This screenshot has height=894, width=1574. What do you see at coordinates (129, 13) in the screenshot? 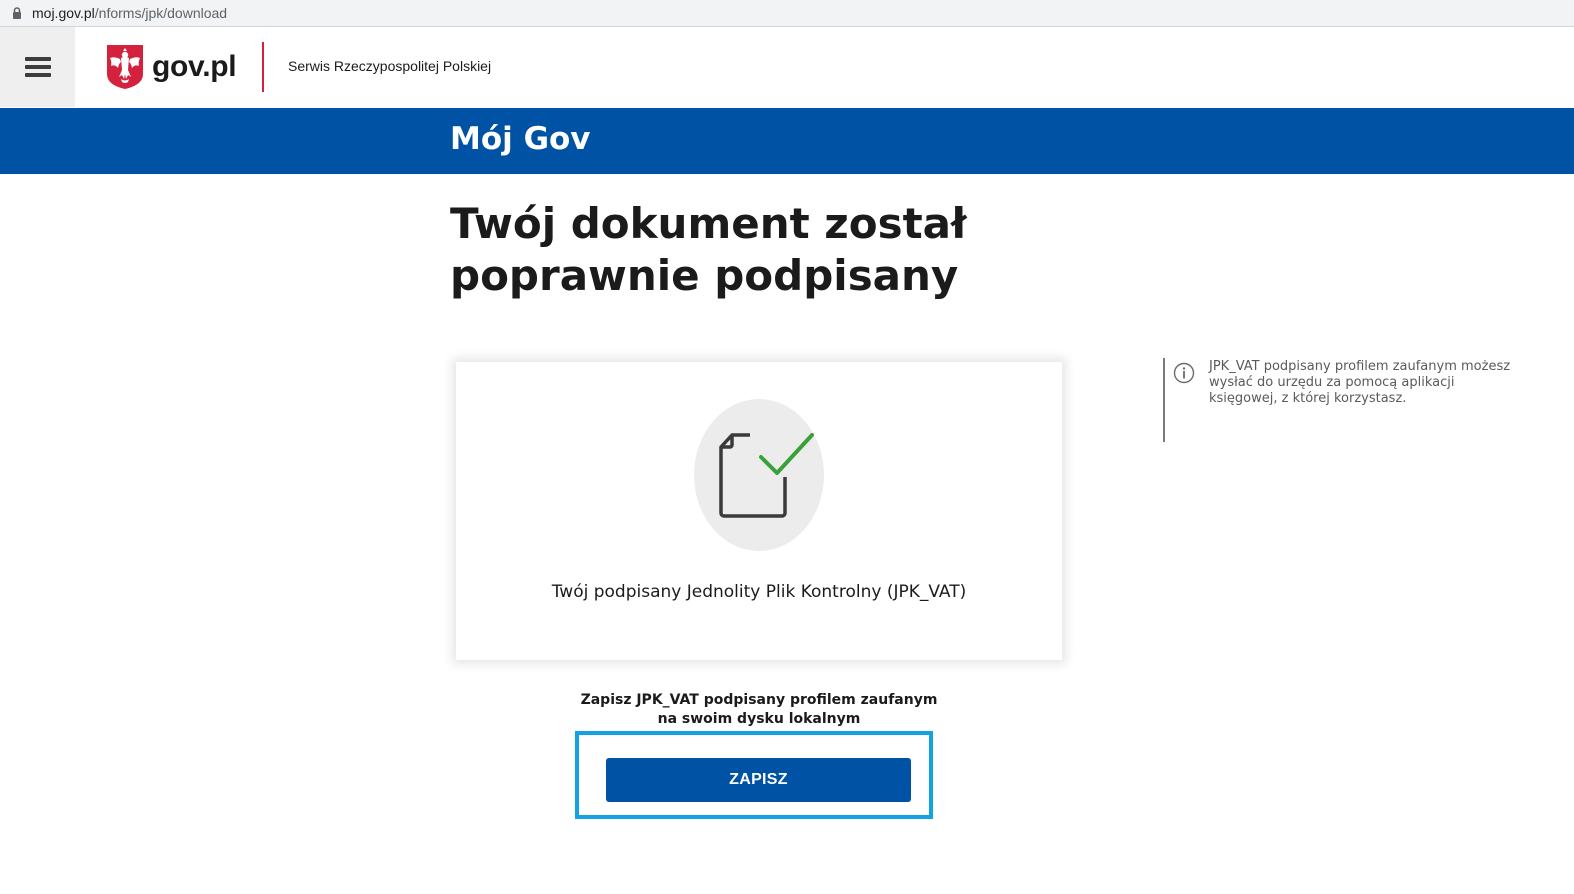
I see `url-text: moj.gov.pl/nforms/jpk/download` at bounding box center [129, 13].